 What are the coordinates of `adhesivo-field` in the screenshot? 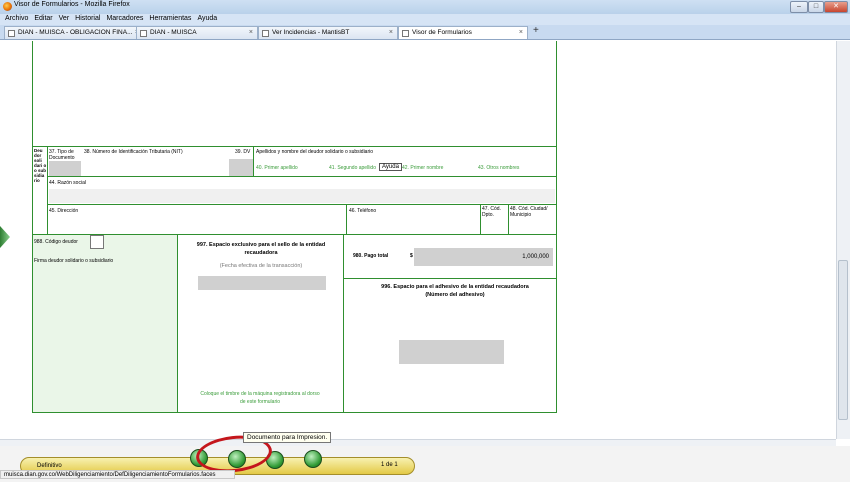 It's located at (451, 352).